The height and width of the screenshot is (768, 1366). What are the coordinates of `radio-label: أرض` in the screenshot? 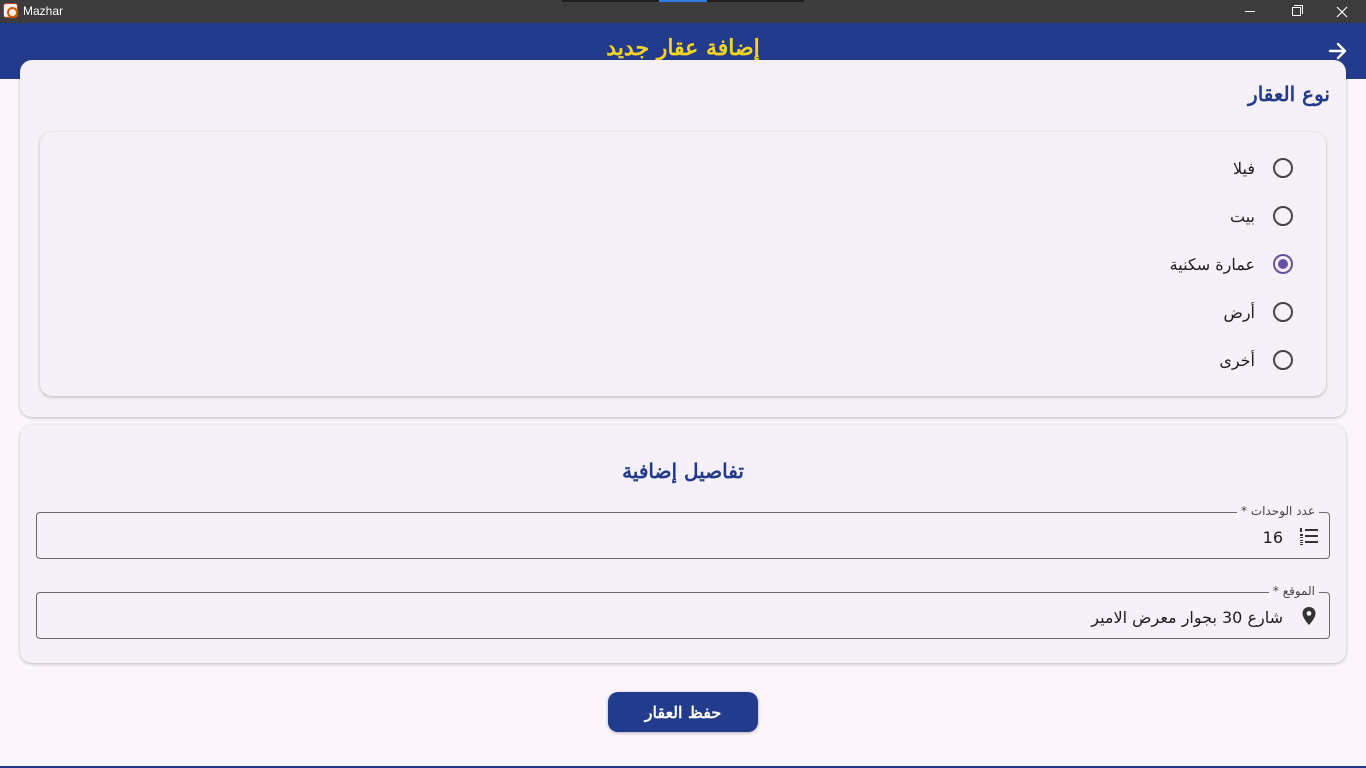 It's located at (1239, 312).